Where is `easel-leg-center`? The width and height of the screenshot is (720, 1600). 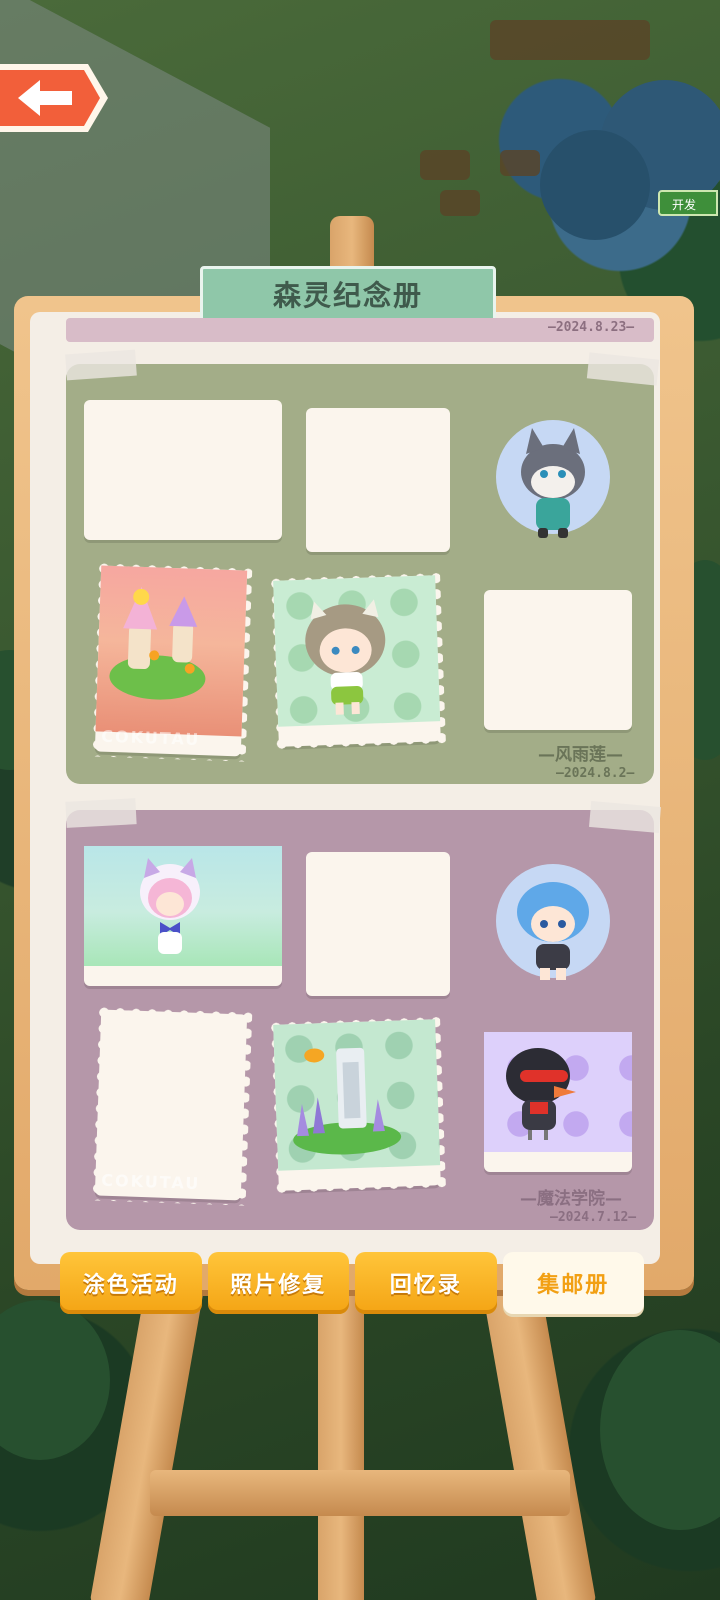 easel-leg-center is located at coordinates (341, 1445).